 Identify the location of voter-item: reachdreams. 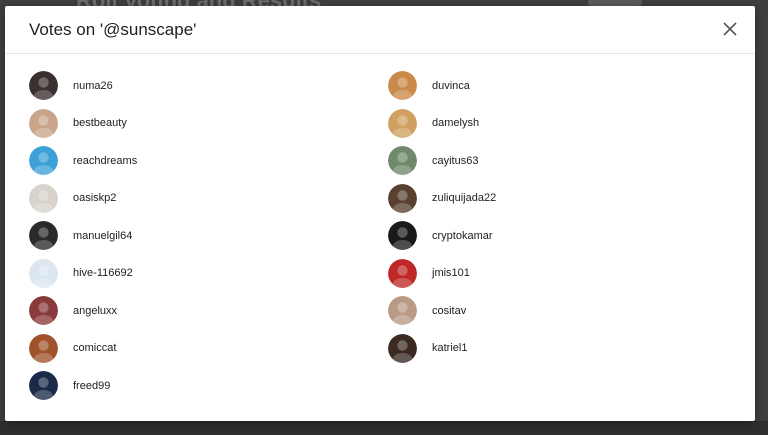
(83, 160).